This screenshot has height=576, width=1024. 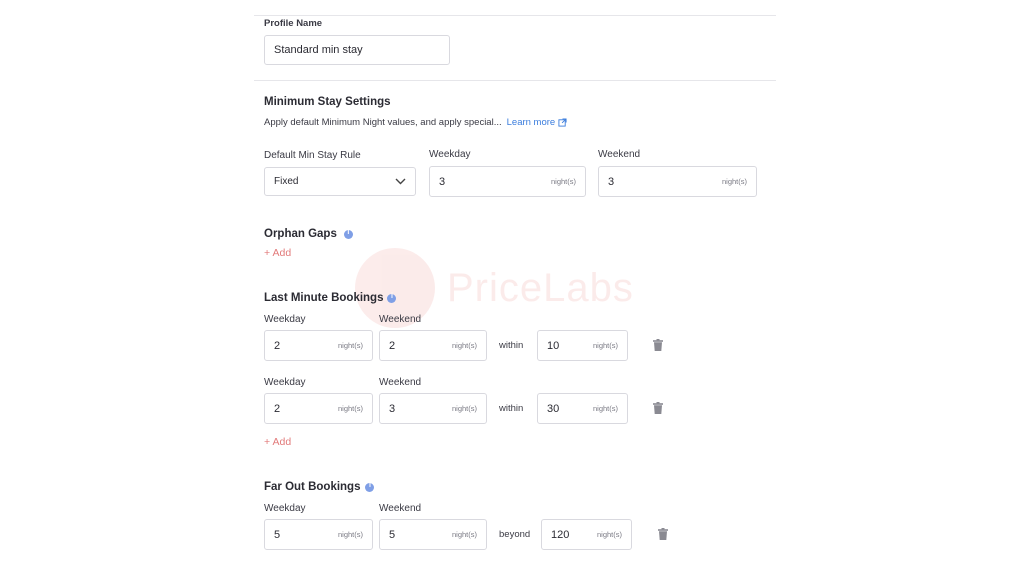 What do you see at coordinates (553, 408) in the screenshot?
I see `last-minute-days-value: 30` at bounding box center [553, 408].